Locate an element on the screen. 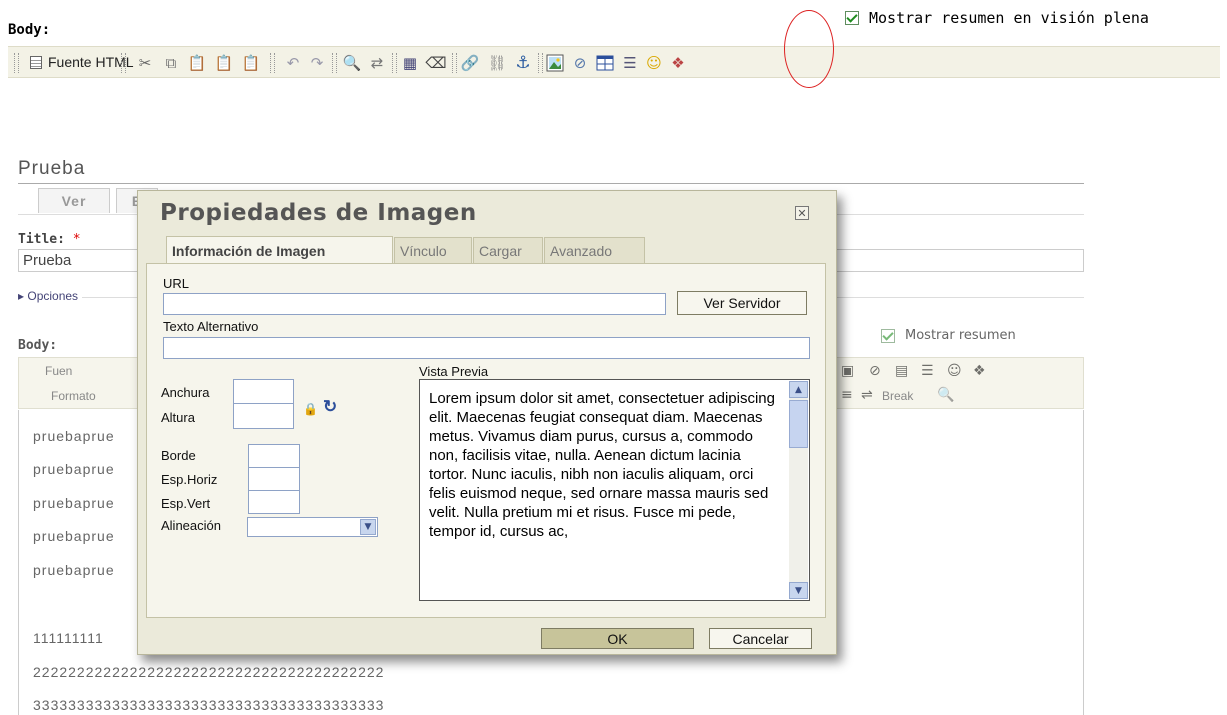  page-title: Prueba is located at coordinates (52, 168).